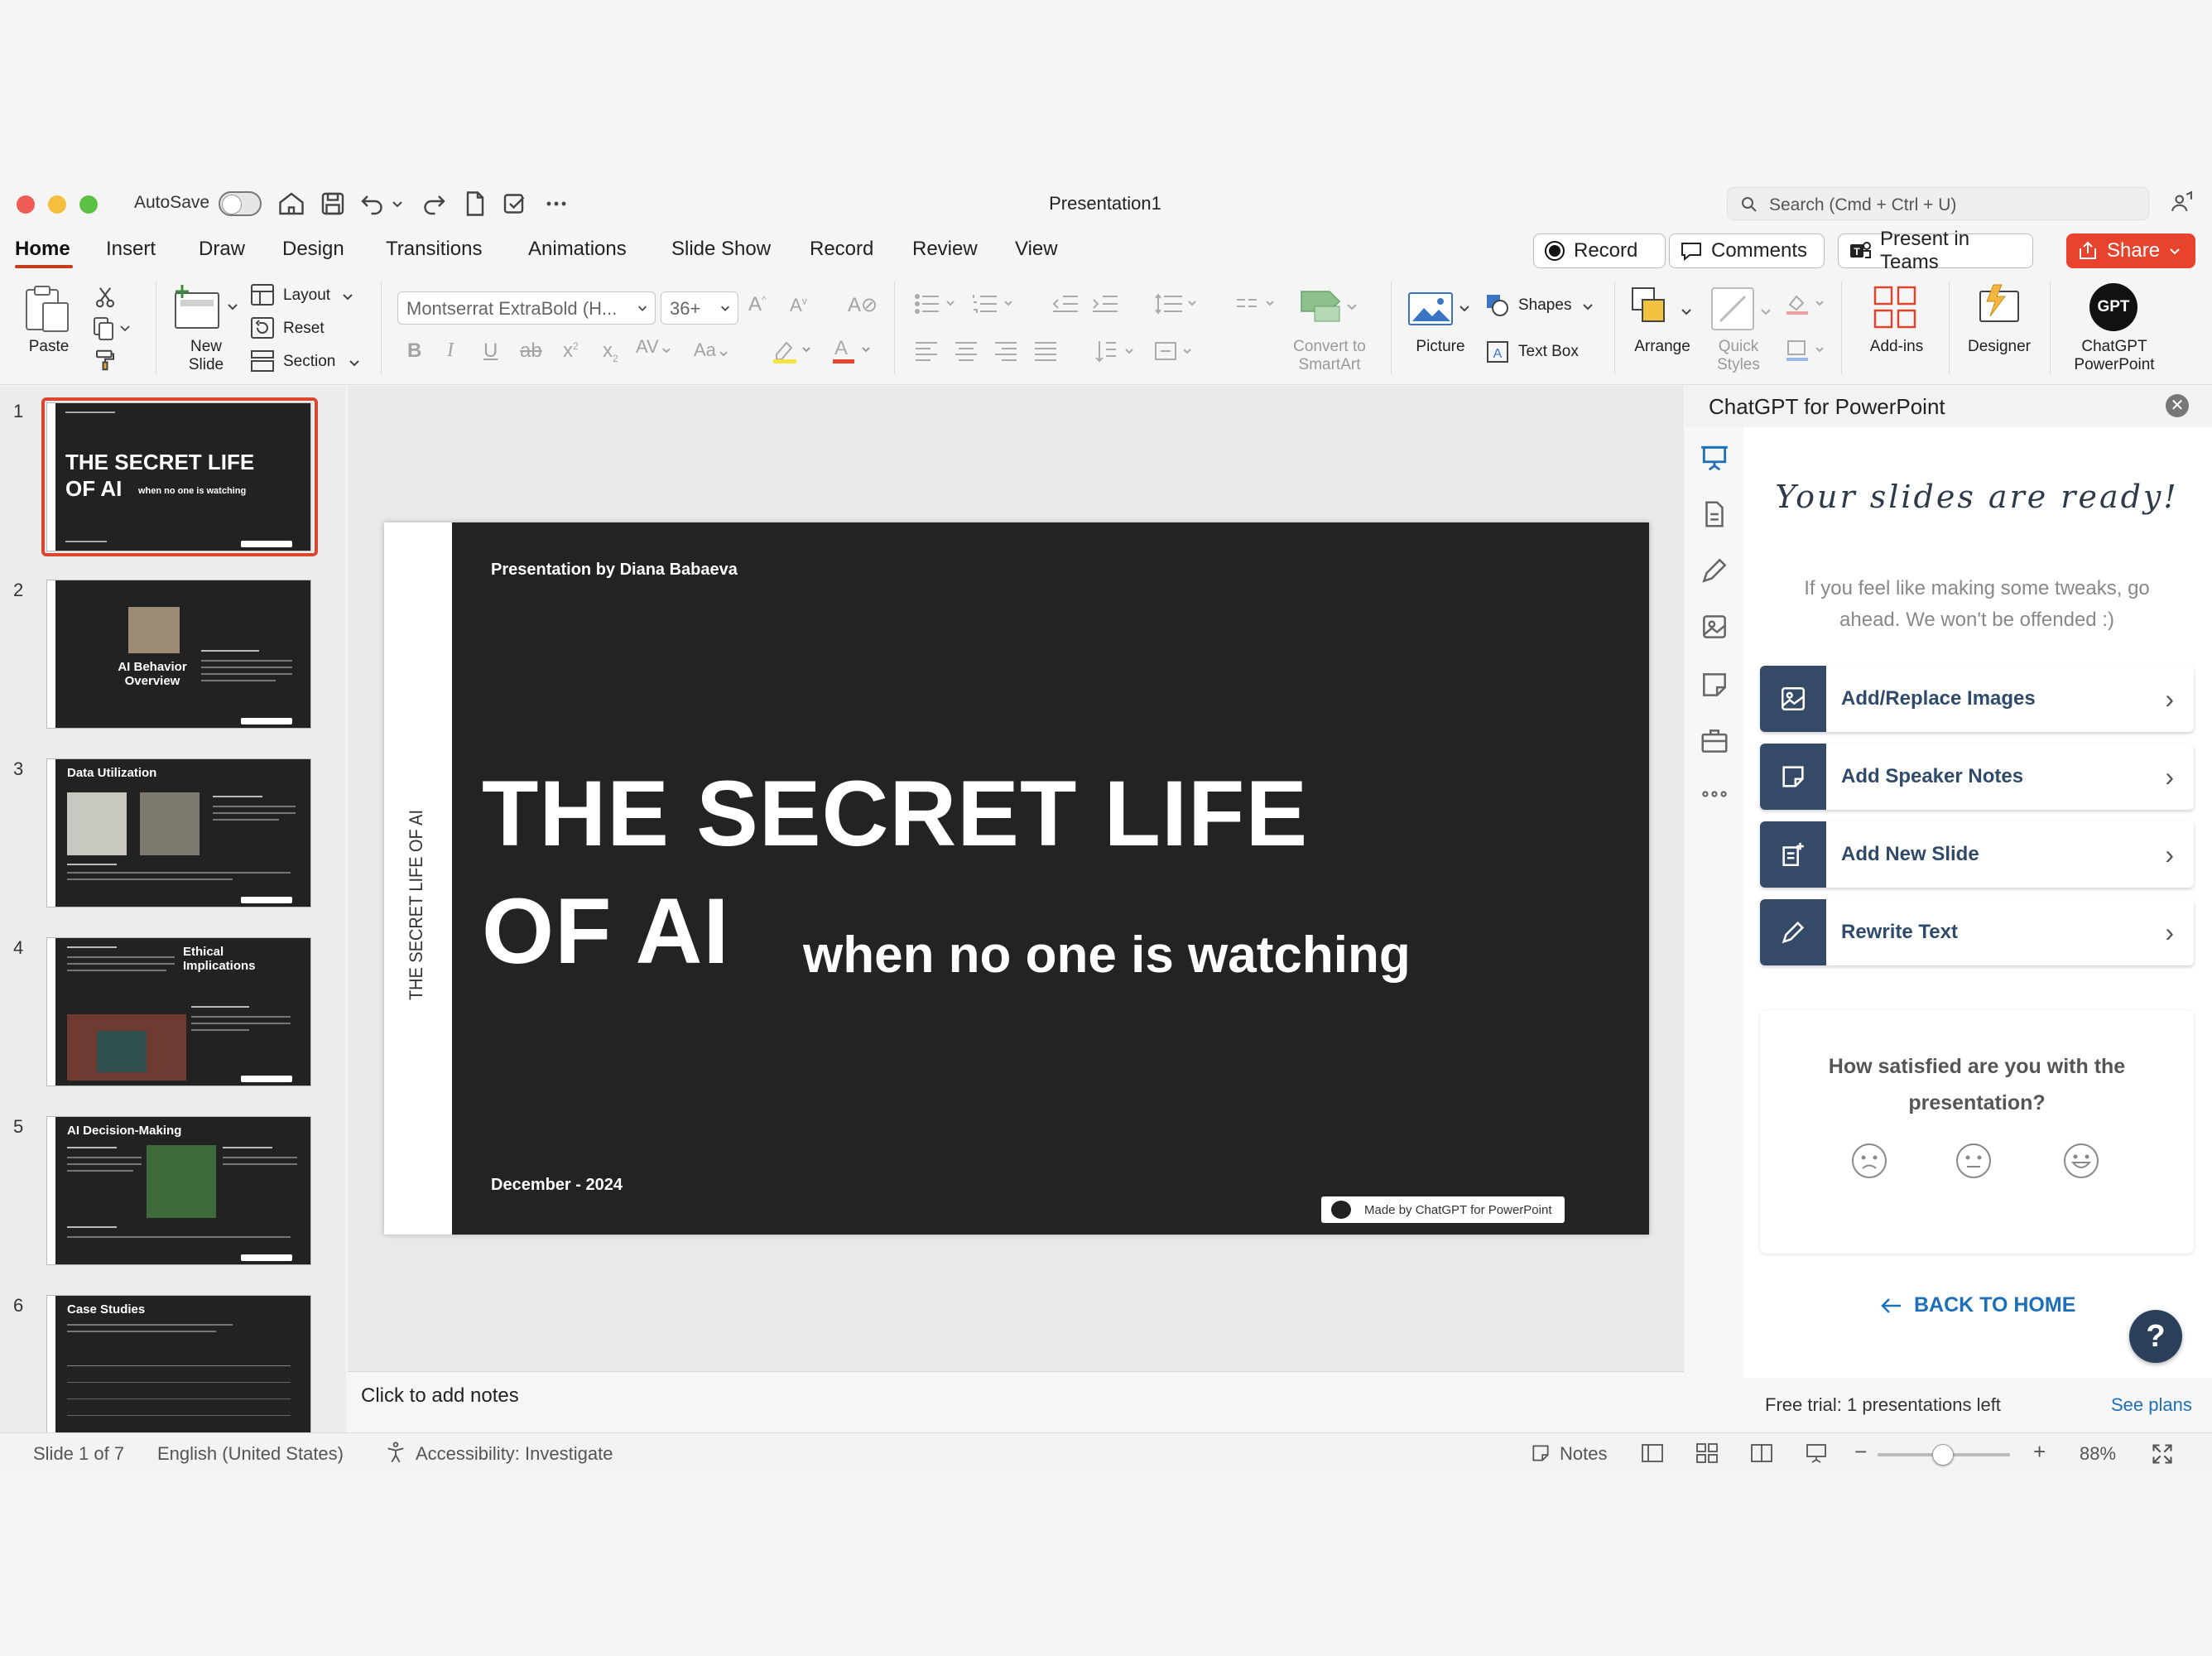 The width and height of the screenshot is (2212, 1656). I want to click on font-size-select: 36+, so click(699, 308).